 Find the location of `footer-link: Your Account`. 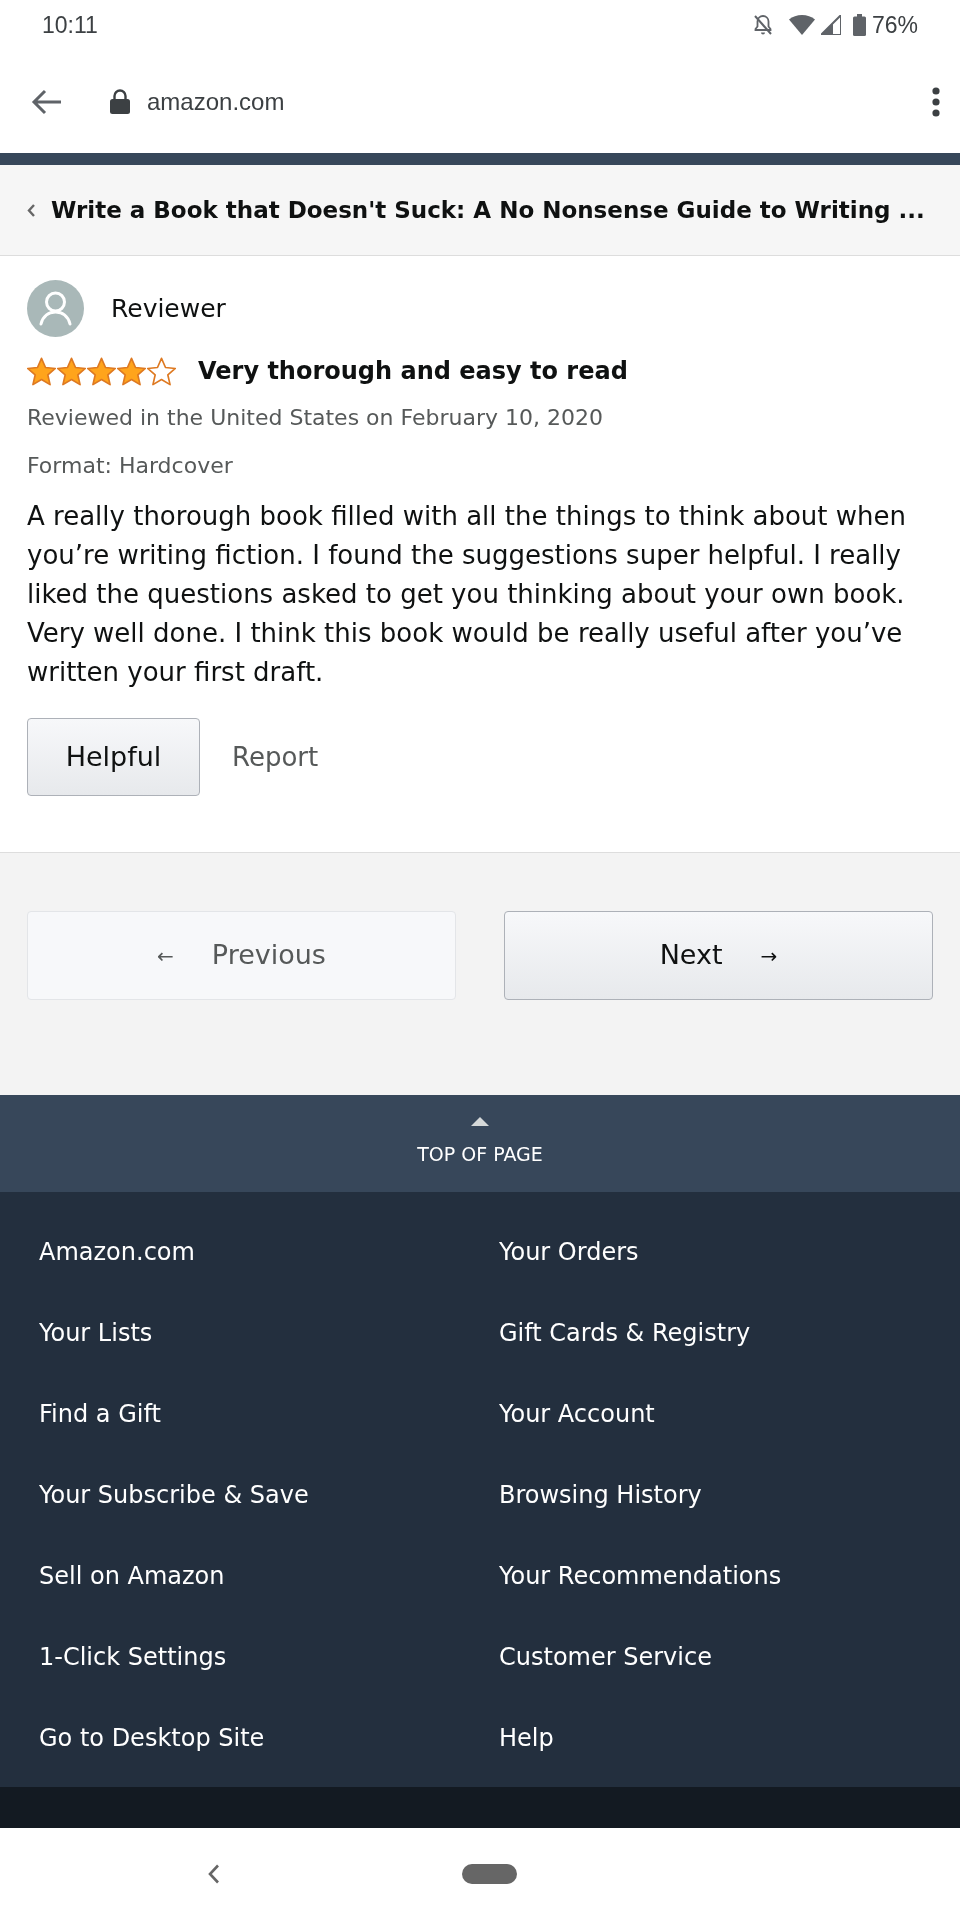

footer-link: Your Account is located at coordinates (577, 1413).